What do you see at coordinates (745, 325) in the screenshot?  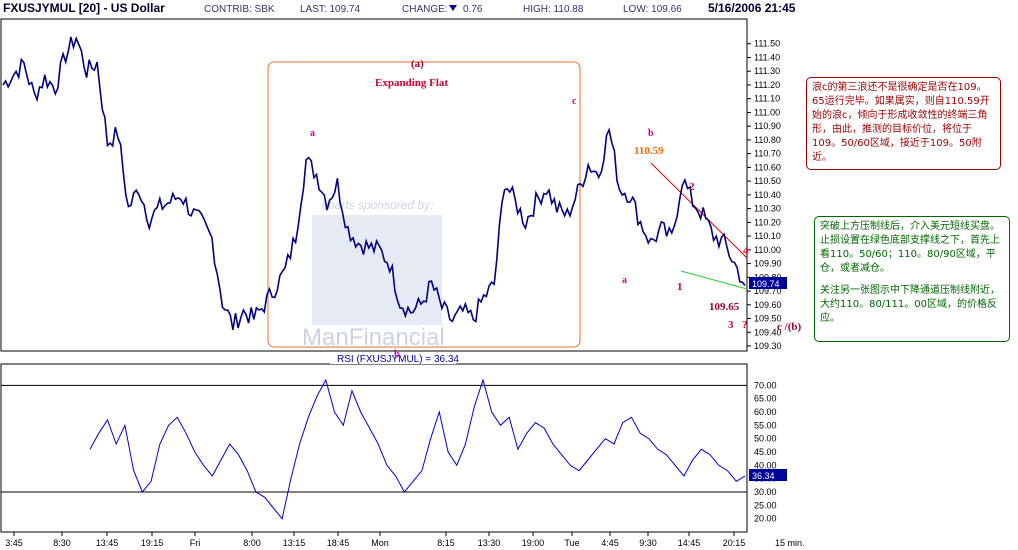 I see `ann-question: ?` at bounding box center [745, 325].